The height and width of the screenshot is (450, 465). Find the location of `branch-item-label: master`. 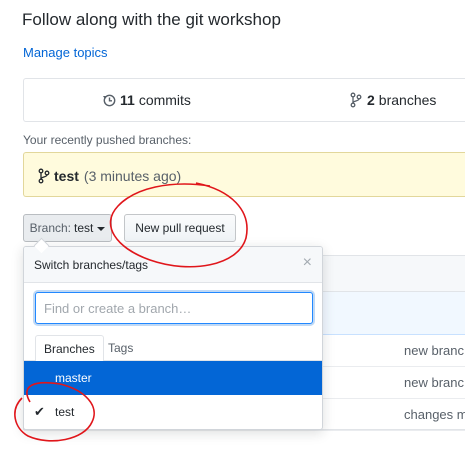

branch-item-label: master is located at coordinates (73, 378).